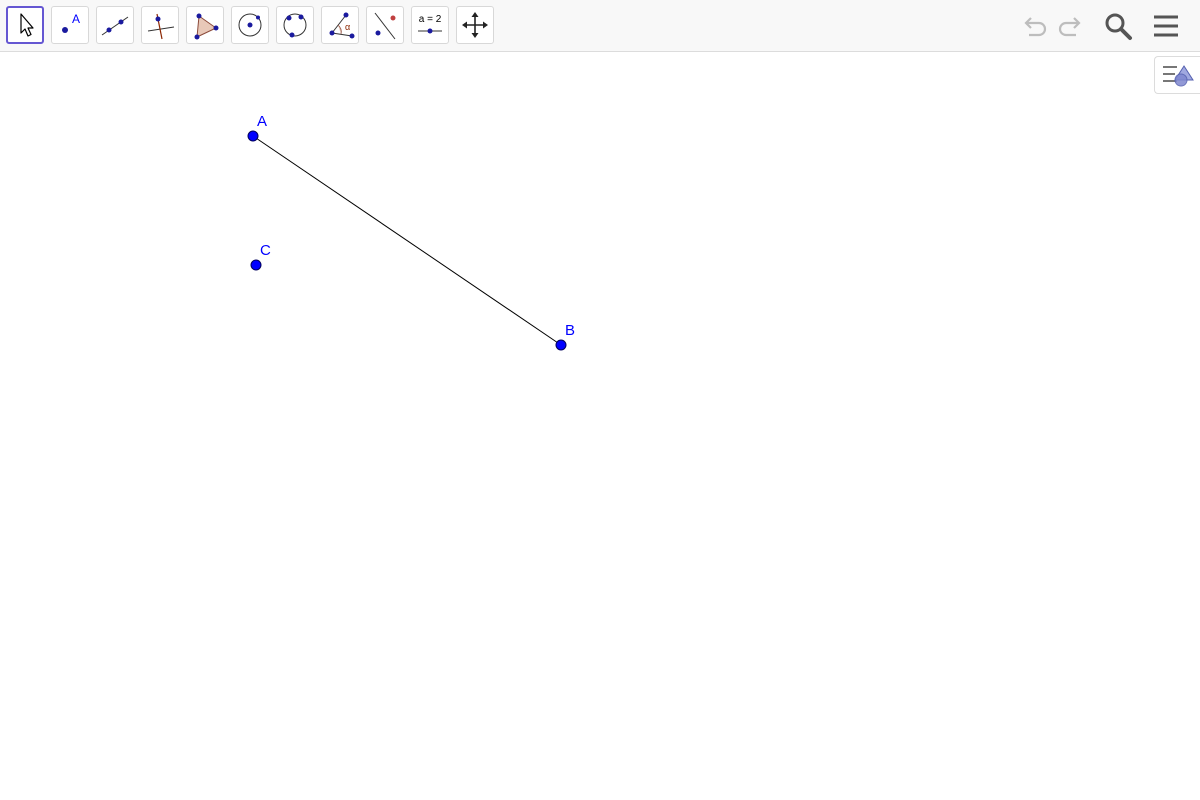 This screenshot has width=1200, height=800. Describe the element at coordinates (570, 330) in the screenshot. I see `point-b-label: B` at that location.